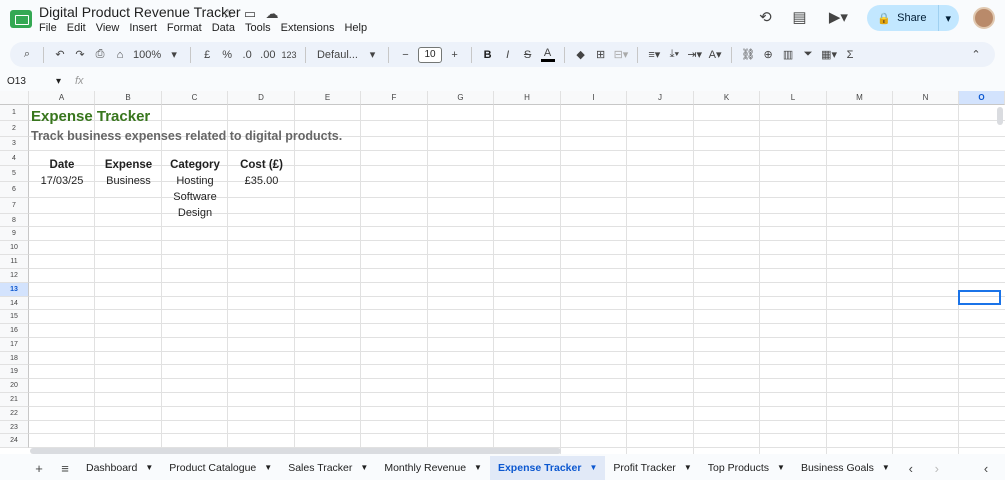 This screenshot has height=480, width=1005. I want to click on column-header-g: G, so click(461, 98).